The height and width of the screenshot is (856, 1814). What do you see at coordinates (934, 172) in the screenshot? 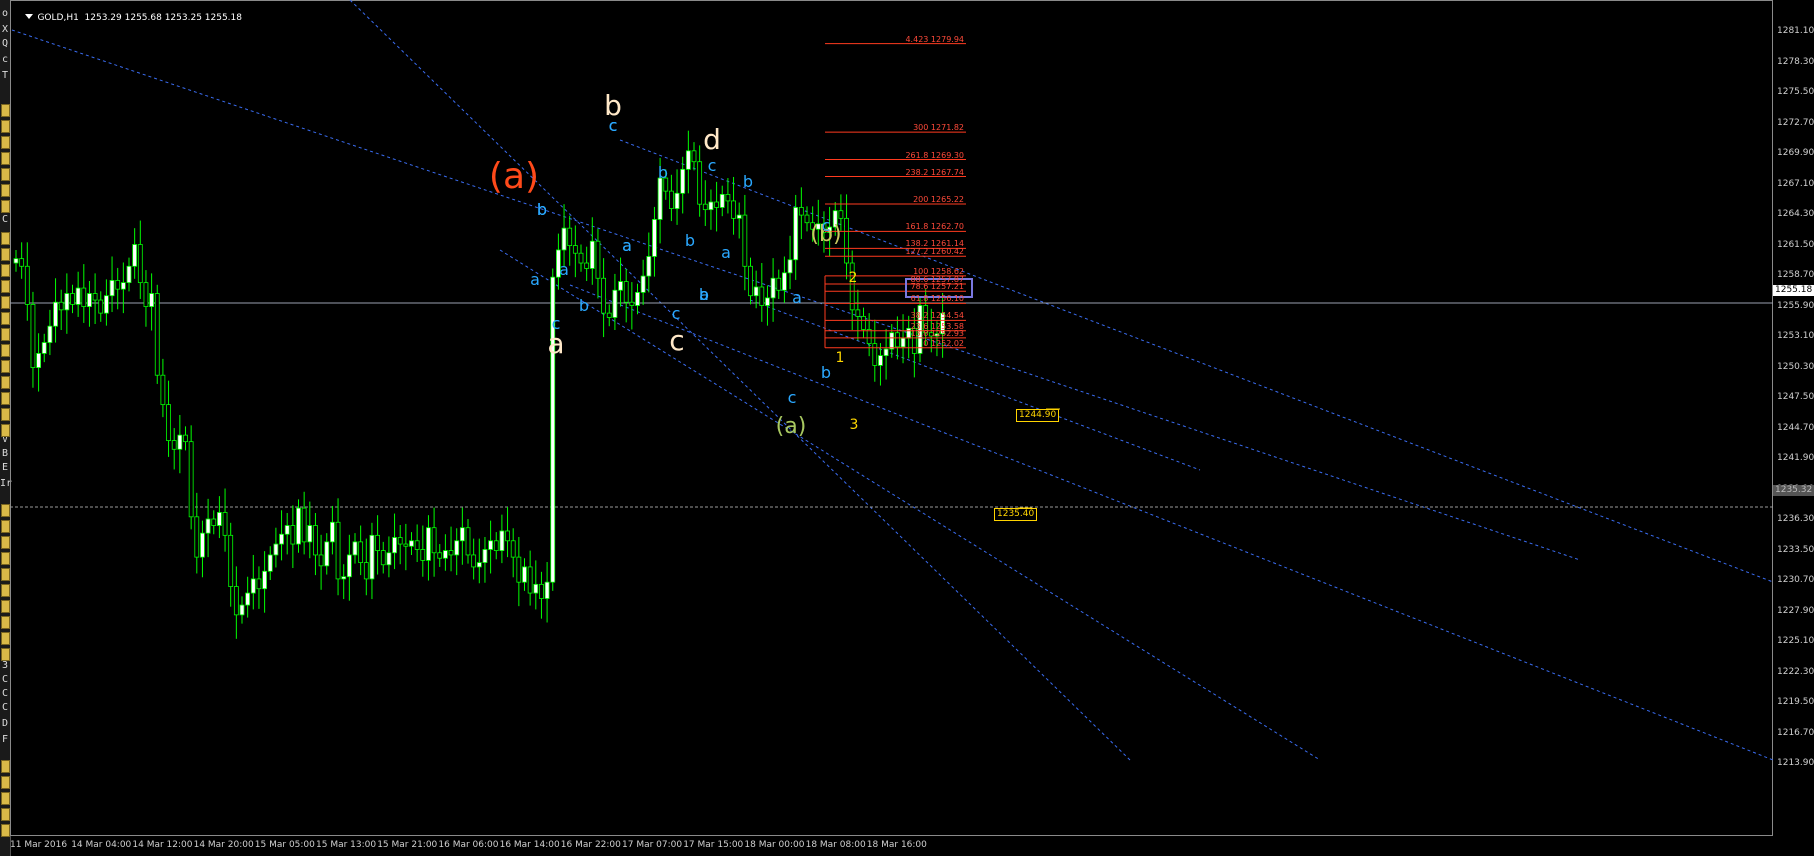
I see `fib-level-label: 238.2 1267.74` at bounding box center [934, 172].